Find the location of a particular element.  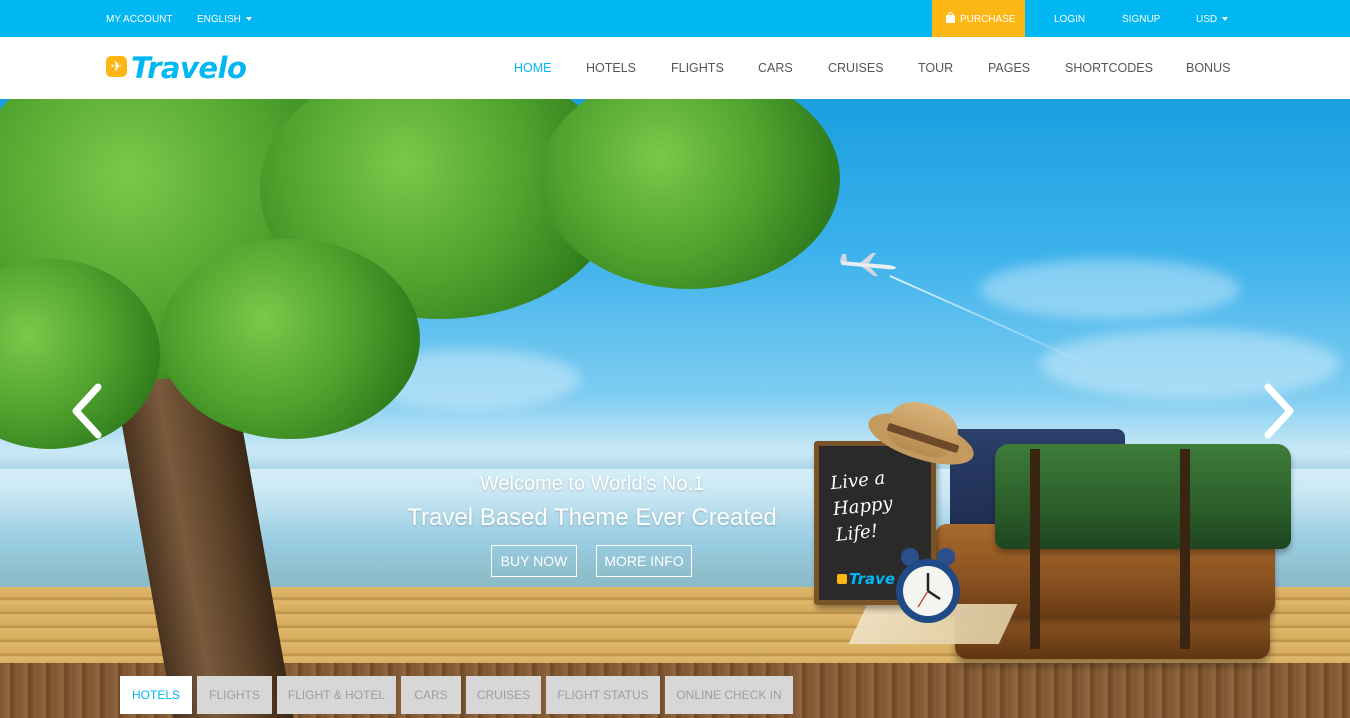

tab-cruises: CRUISES is located at coordinates (503, 695).